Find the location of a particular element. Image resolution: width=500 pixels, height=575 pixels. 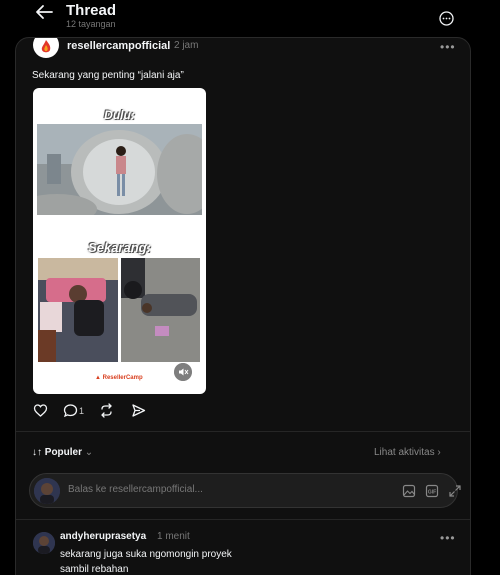

sort-dropdown: ↓↑ Populer ⌄ is located at coordinates (62, 452).